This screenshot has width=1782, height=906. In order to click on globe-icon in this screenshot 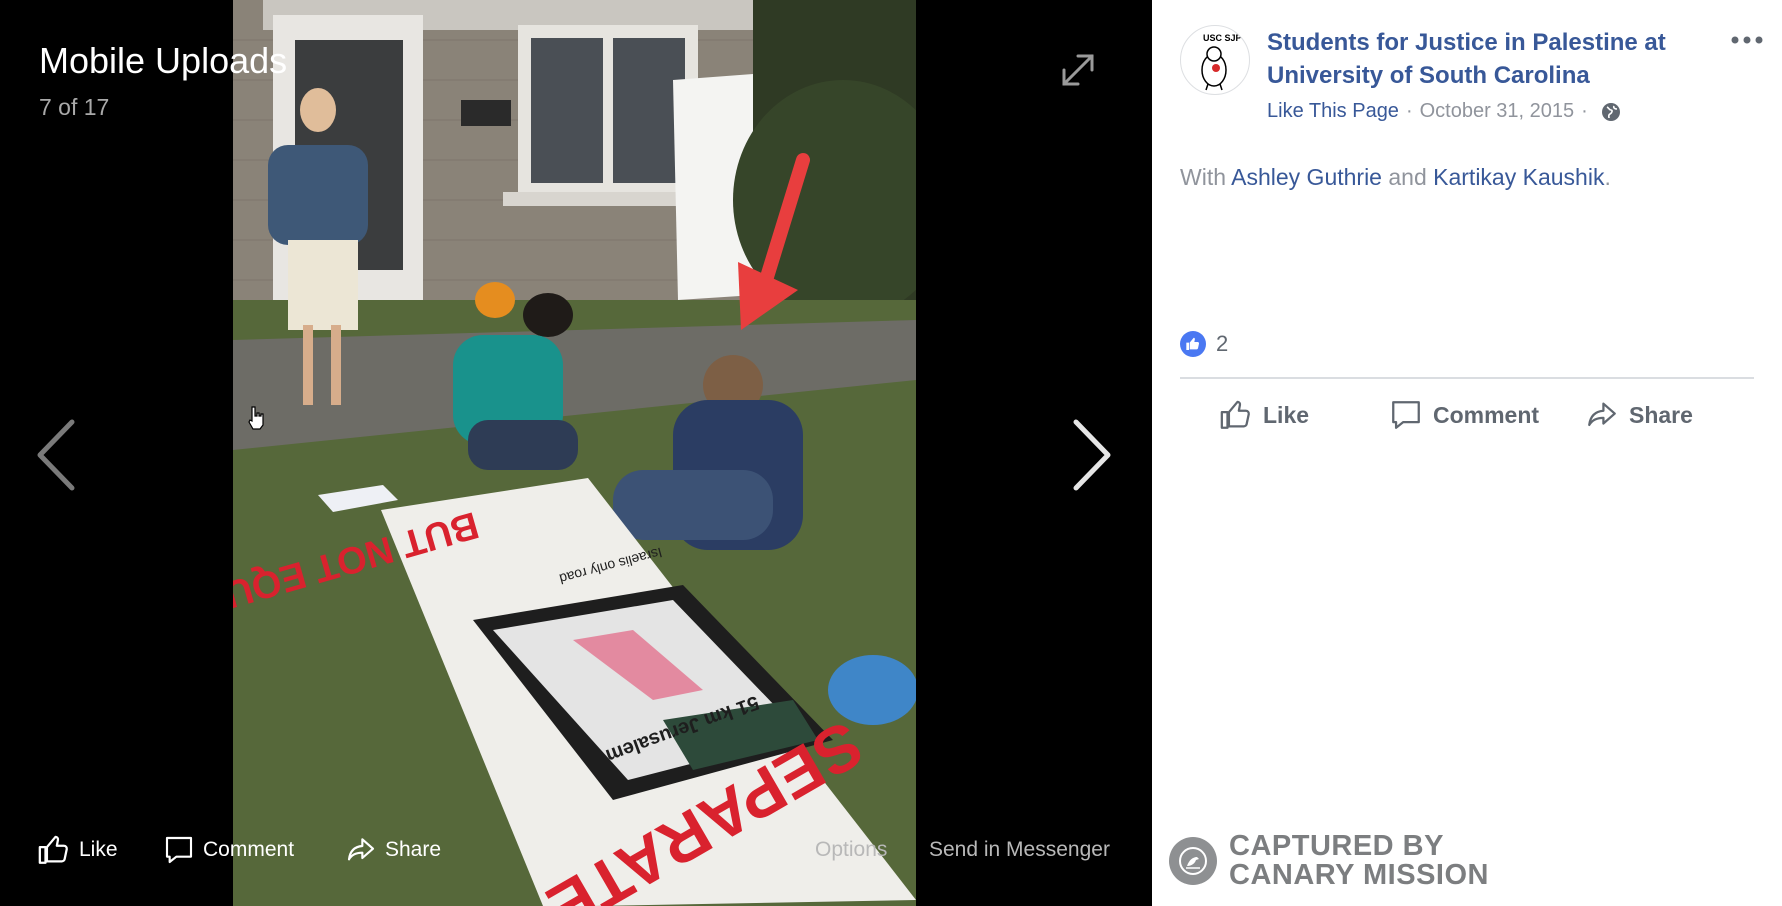, I will do `click(1610, 111)`.